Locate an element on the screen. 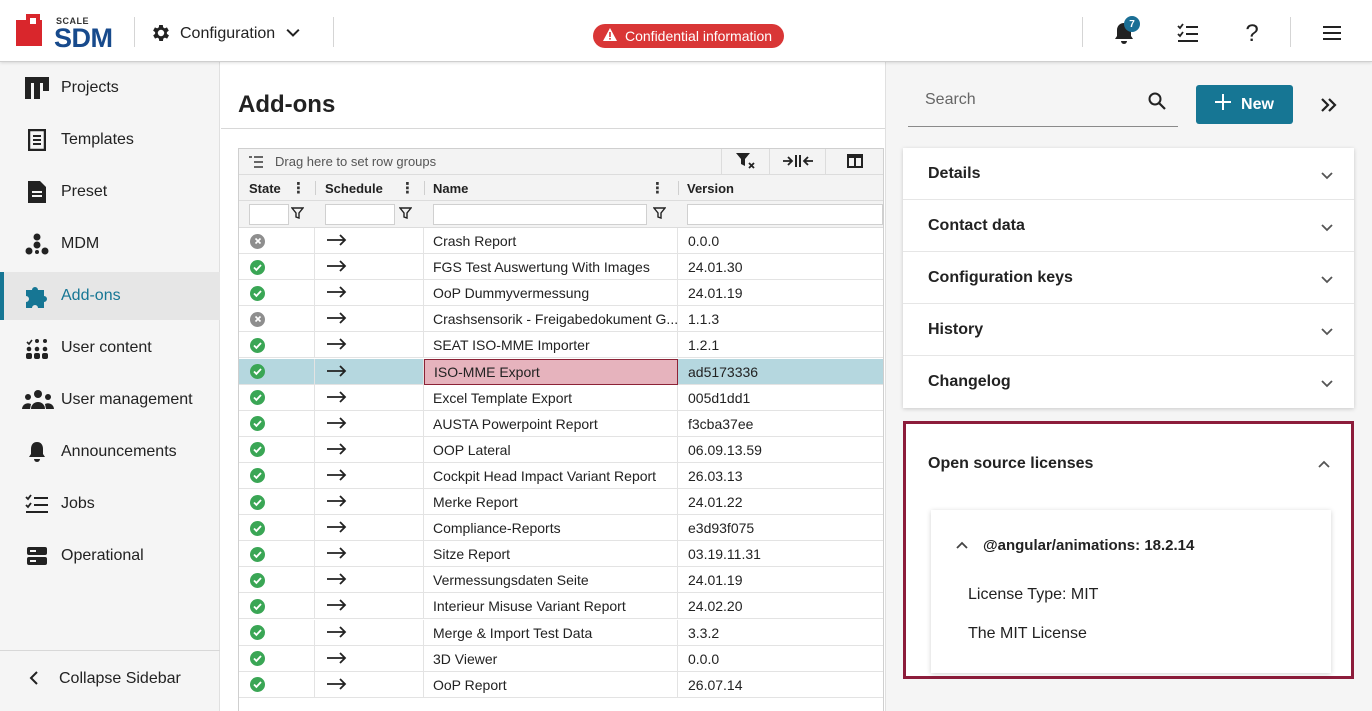 The height and width of the screenshot is (711, 1372). sidebar-item-announcements: Announcements is located at coordinates (110, 452).